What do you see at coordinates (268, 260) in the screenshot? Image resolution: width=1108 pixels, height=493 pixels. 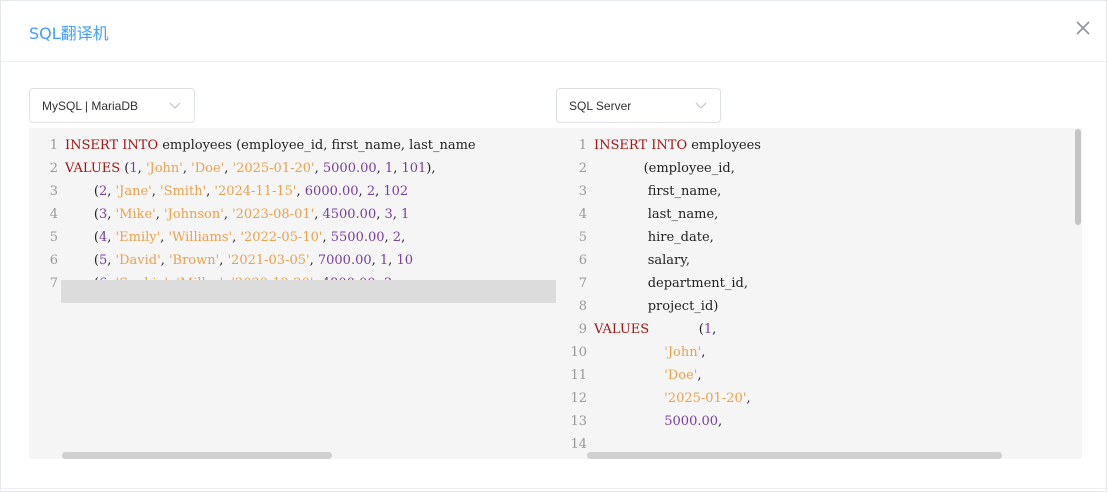 I see `sql-string: '2021-03-05'` at bounding box center [268, 260].